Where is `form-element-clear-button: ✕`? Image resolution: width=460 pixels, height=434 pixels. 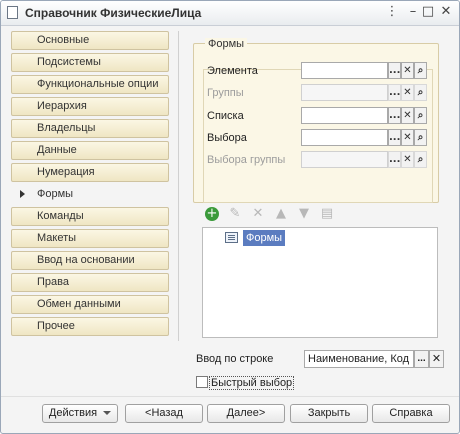
form-element-clear-button: ✕ is located at coordinates (407, 70).